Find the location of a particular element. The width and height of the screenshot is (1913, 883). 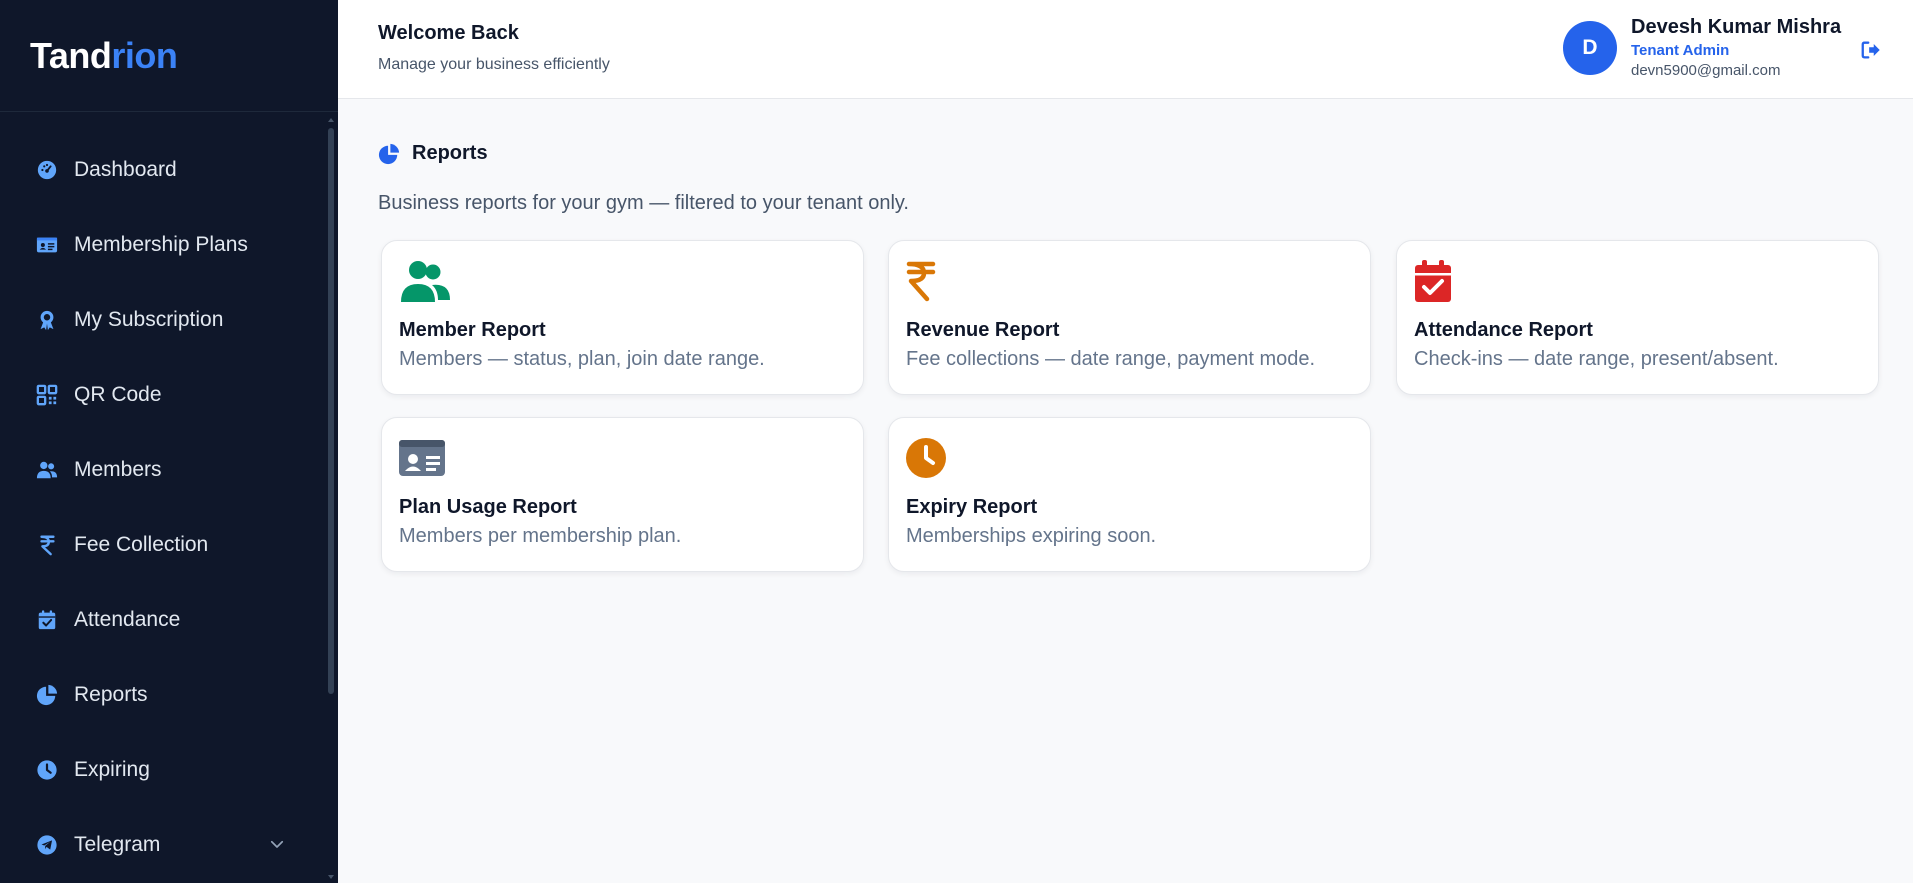

card-title: Plan Usage Report is located at coordinates (488, 507).